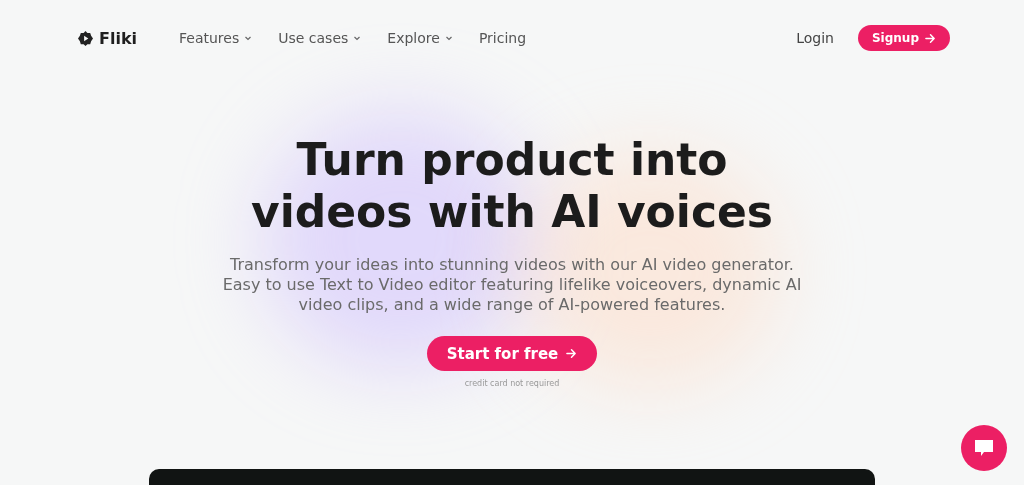  Describe the element at coordinates (512, 353) in the screenshot. I see `start-button: Start for free` at that location.